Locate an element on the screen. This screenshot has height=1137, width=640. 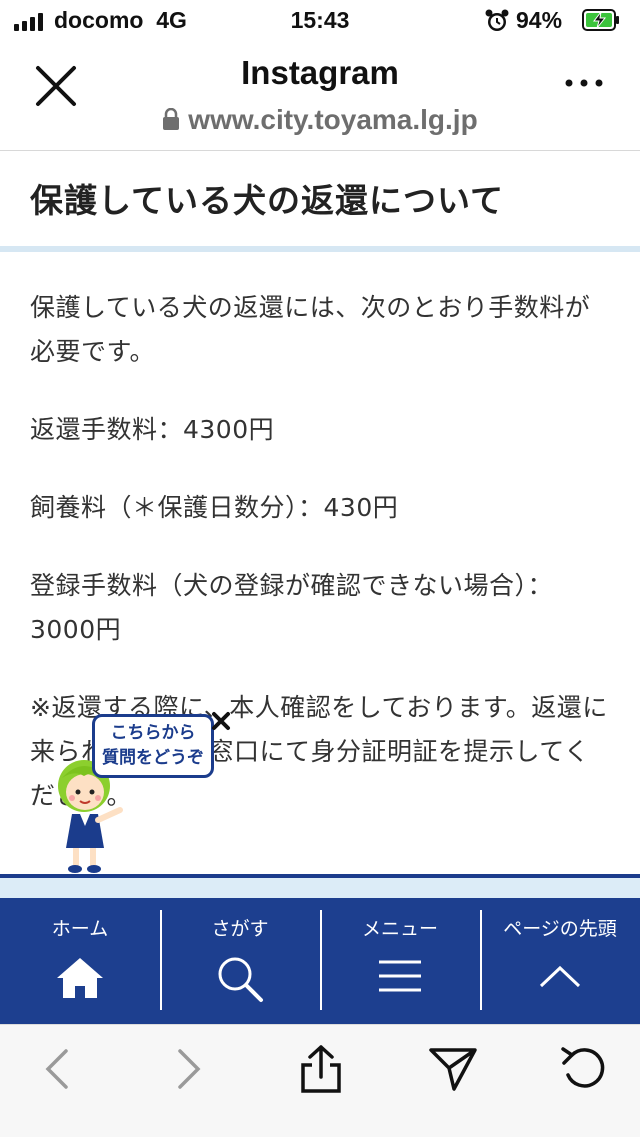
url-text: www.city.toyama.lg.jp is located at coordinates (333, 119).